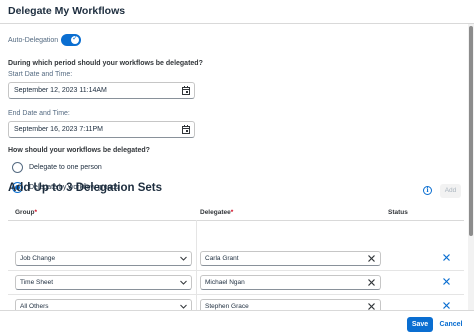 The height and width of the screenshot is (335, 474). Describe the element at coordinates (427, 190) in the screenshot. I see `info-icon: i` at that location.